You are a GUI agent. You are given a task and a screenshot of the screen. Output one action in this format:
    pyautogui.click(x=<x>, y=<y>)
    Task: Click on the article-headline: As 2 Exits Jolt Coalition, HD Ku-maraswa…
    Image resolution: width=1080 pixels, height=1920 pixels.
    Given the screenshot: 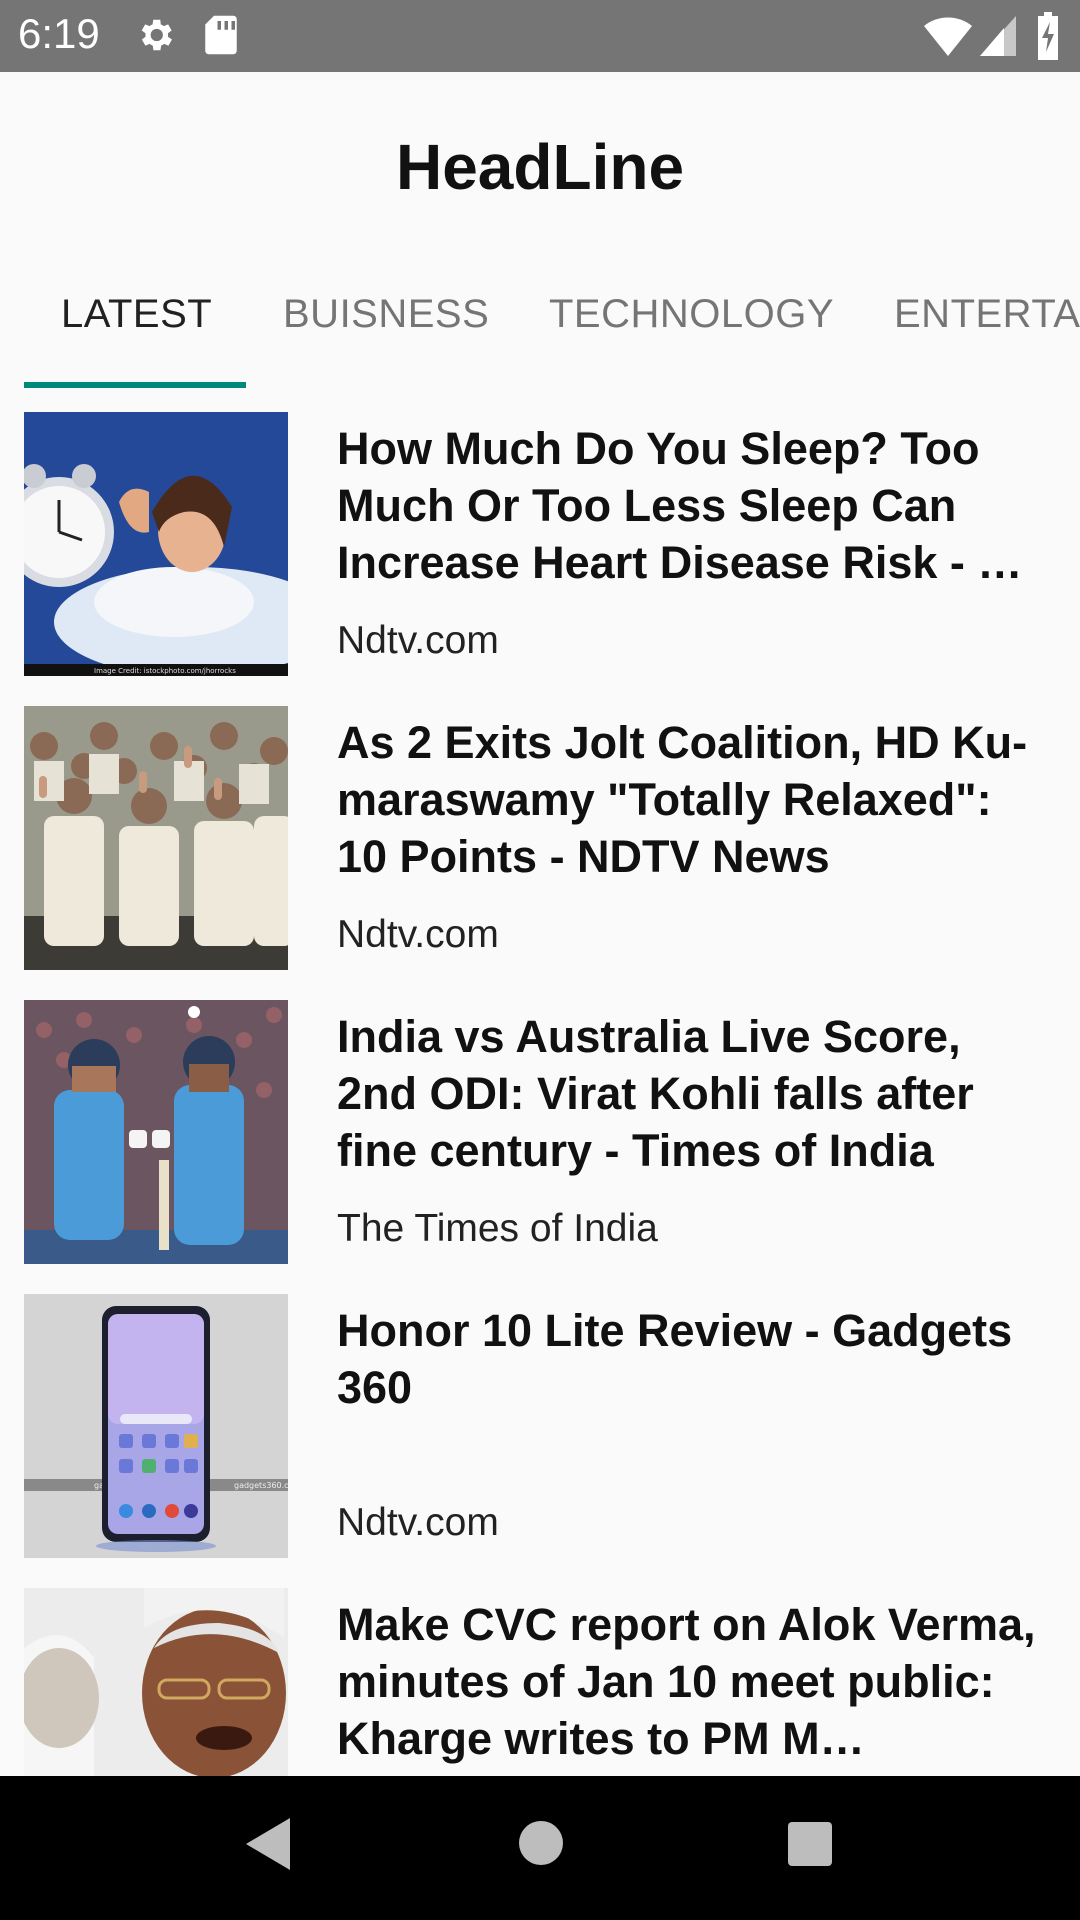 What is the action you would take?
    pyautogui.click(x=687, y=799)
    